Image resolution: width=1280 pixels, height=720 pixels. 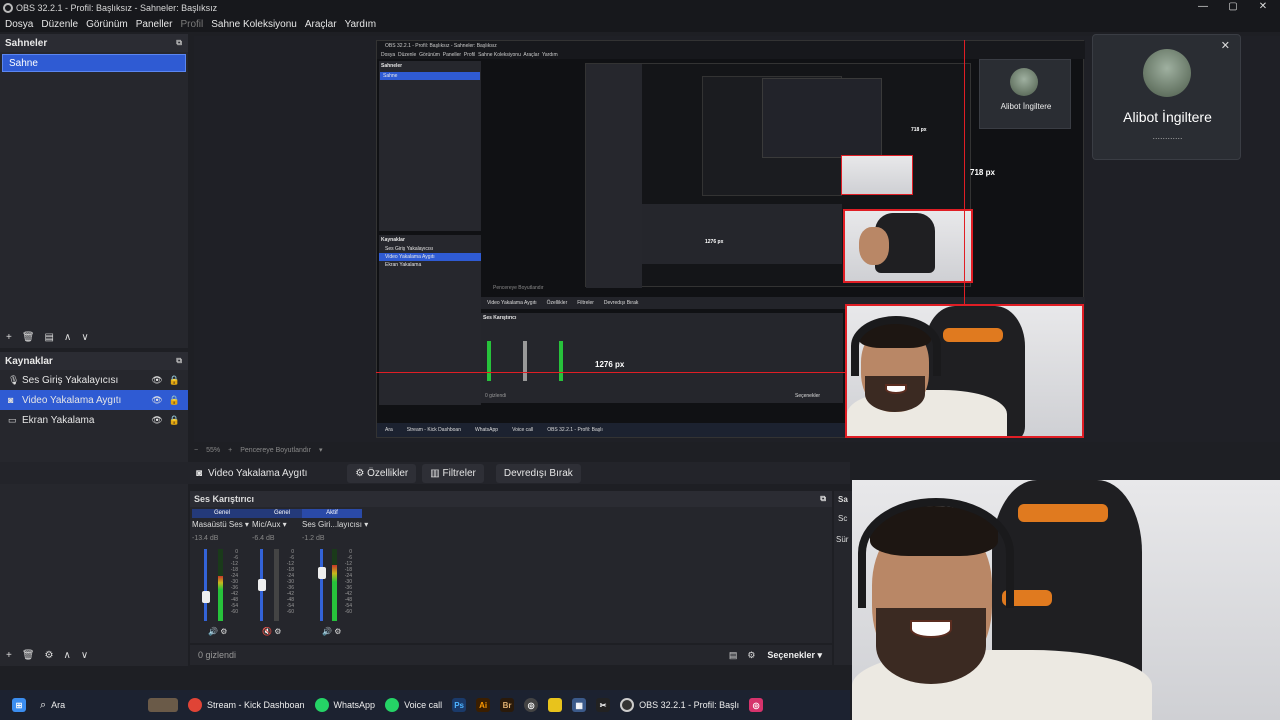 I want to click on taskbar-search: ⌕ Ara, so click(x=92, y=705).